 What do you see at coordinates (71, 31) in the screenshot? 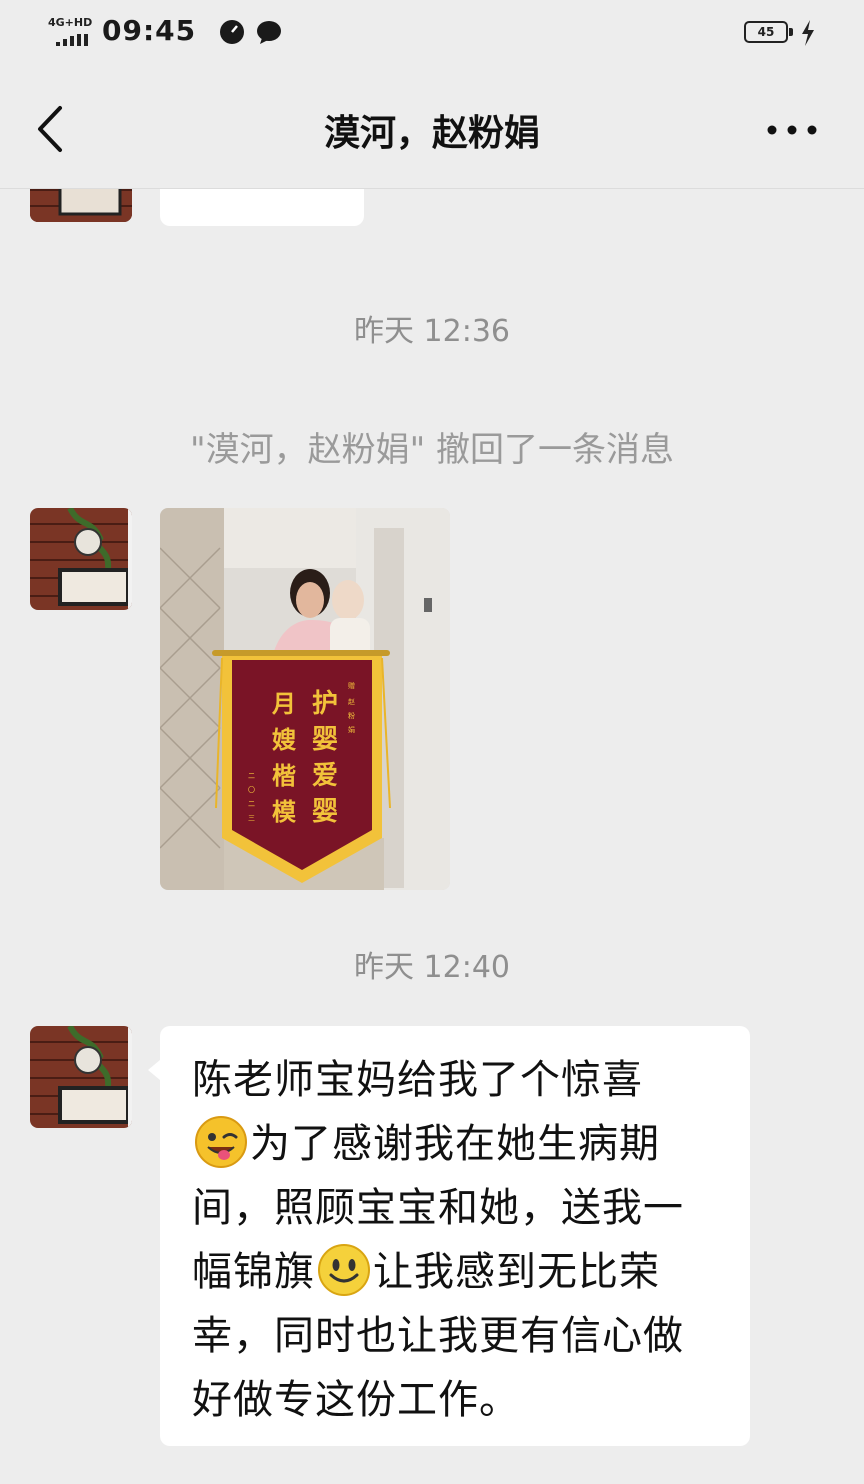
I see `signal-icon: 4G+HD` at bounding box center [71, 31].